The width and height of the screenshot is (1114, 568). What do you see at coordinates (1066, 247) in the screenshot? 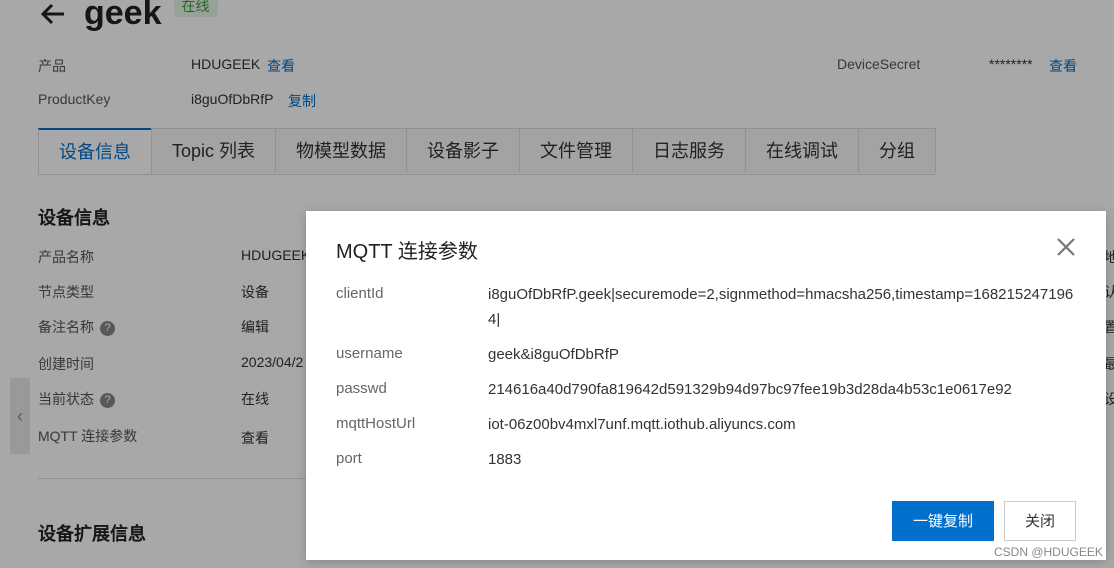
I see `close-icon` at bounding box center [1066, 247].